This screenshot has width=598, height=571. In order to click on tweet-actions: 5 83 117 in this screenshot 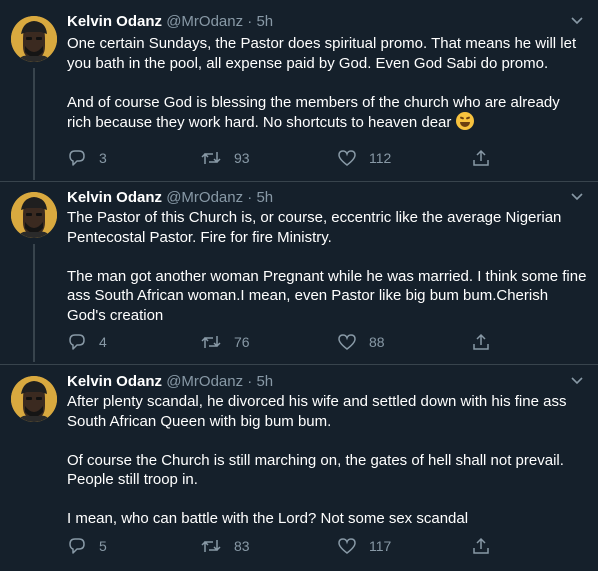, I will do `click(297, 546)`.